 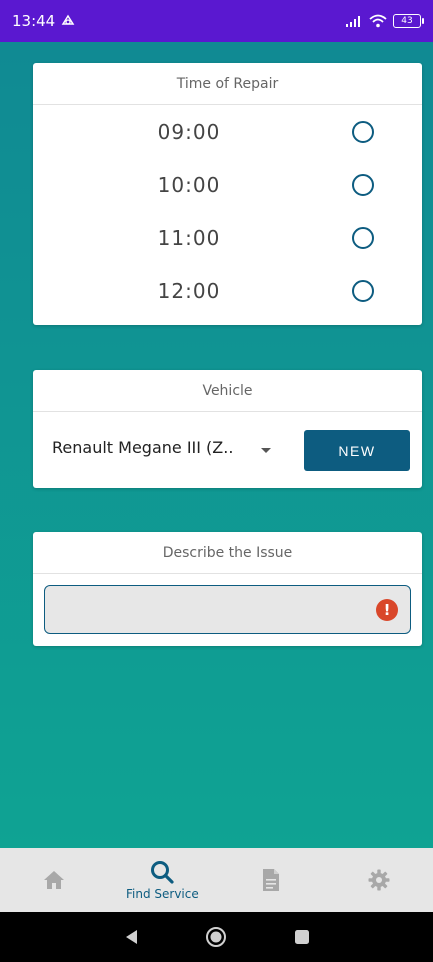 I want to click on dropdown-arrow-icon, so click(x=266, y=450).